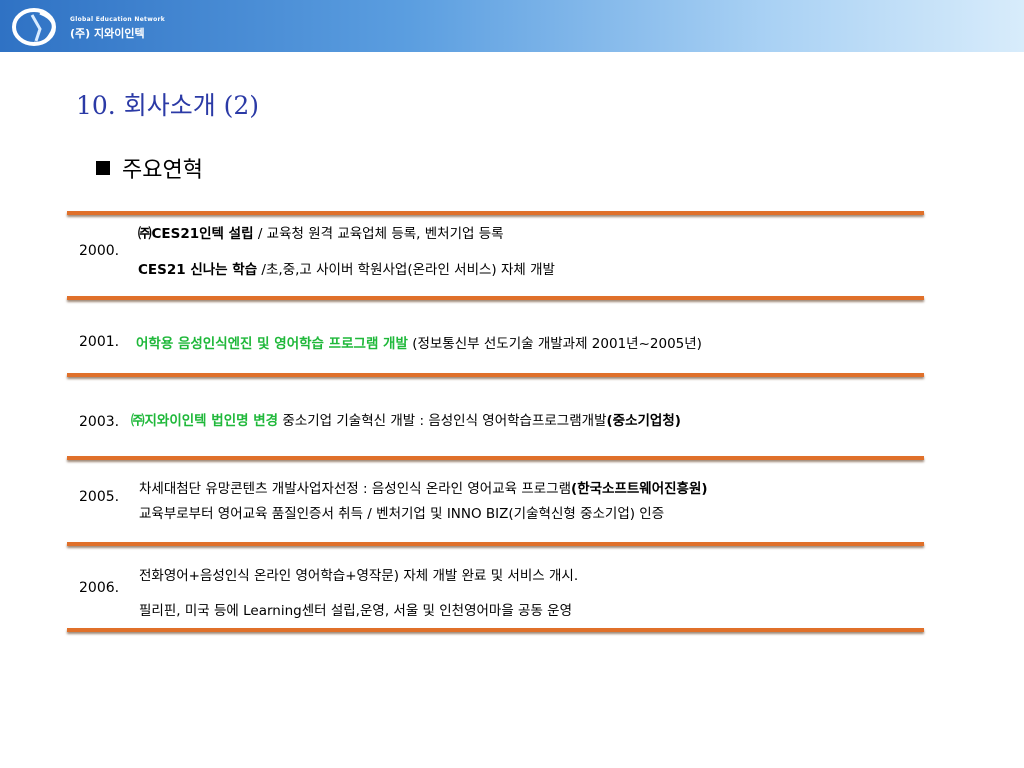 Image resolution: width=1024 pixels, height=768 pixels. I want to click on history-2005-agency: (한국소프트웨어진흥원), so click(639, 489).